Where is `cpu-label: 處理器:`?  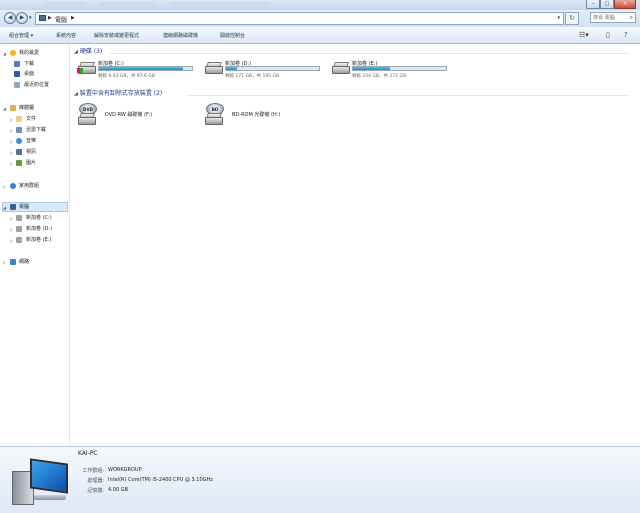
cpu-label: 處理器: is located at coordinates (95, 481).